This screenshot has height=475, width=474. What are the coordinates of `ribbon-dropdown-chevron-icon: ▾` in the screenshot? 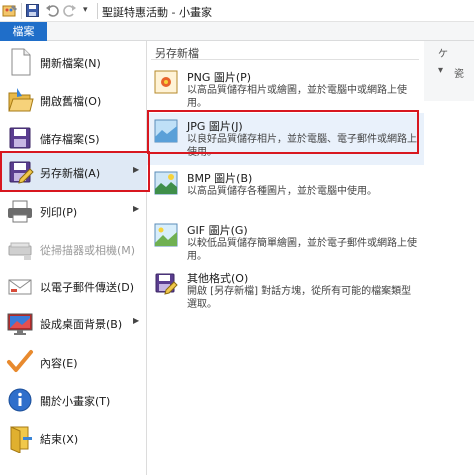 It's located at (440, 70).